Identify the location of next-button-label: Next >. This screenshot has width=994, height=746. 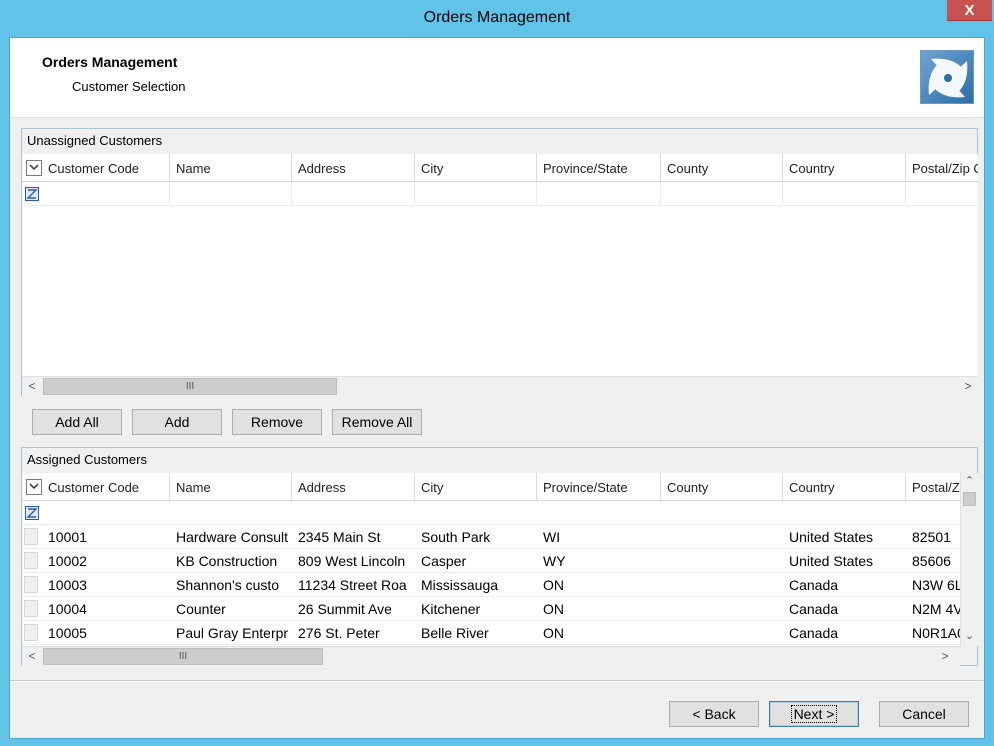
(814, 714).